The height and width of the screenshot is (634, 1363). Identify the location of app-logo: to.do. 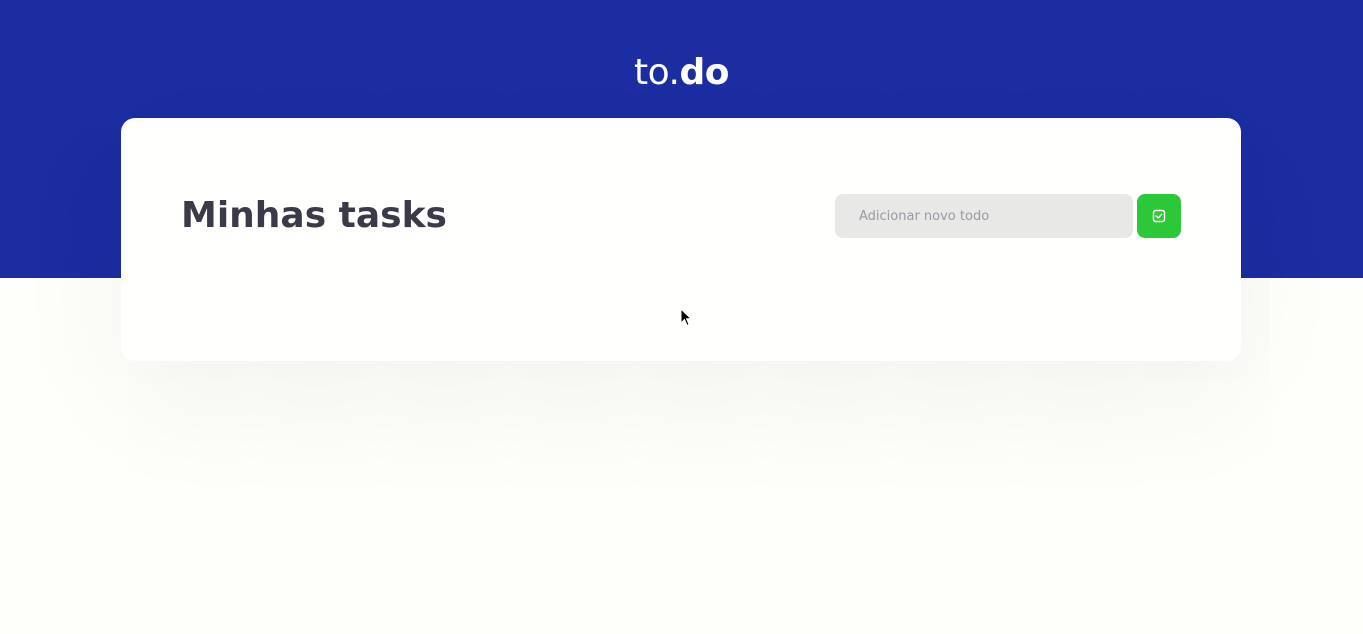
(681, 73).